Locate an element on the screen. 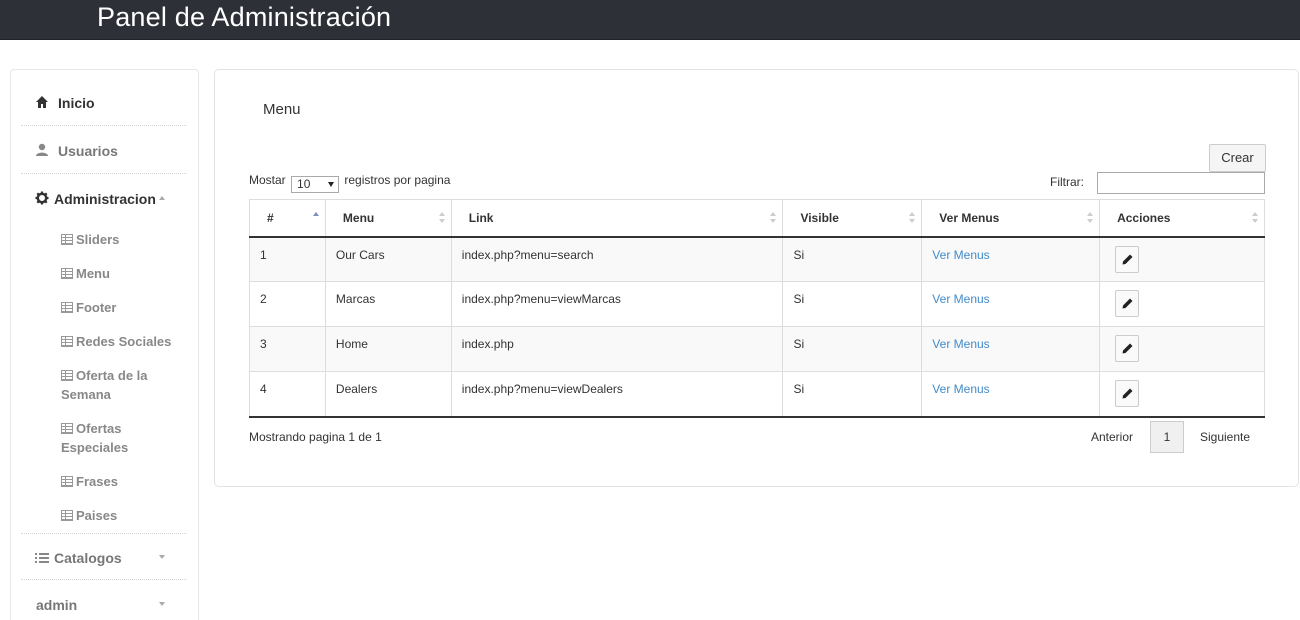 The width and height of the screenshot is (1300, 620). sidebar-item-administracion: Administracion is located at coordinates (104, 198).